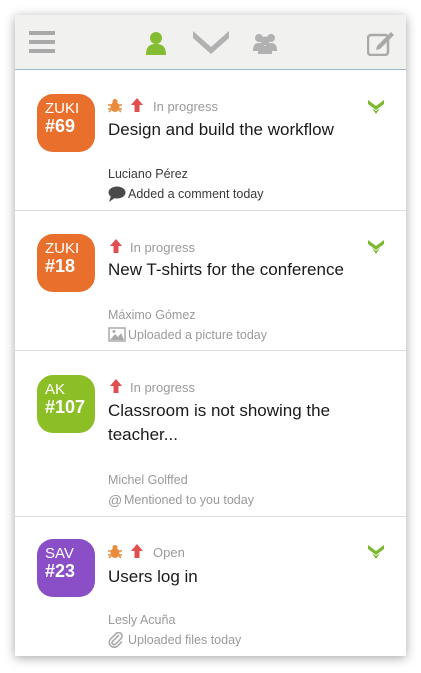 Image resolution: width=421 pixels, height=673 pixels. I want to click on status-label: Open, so click(169, 552).